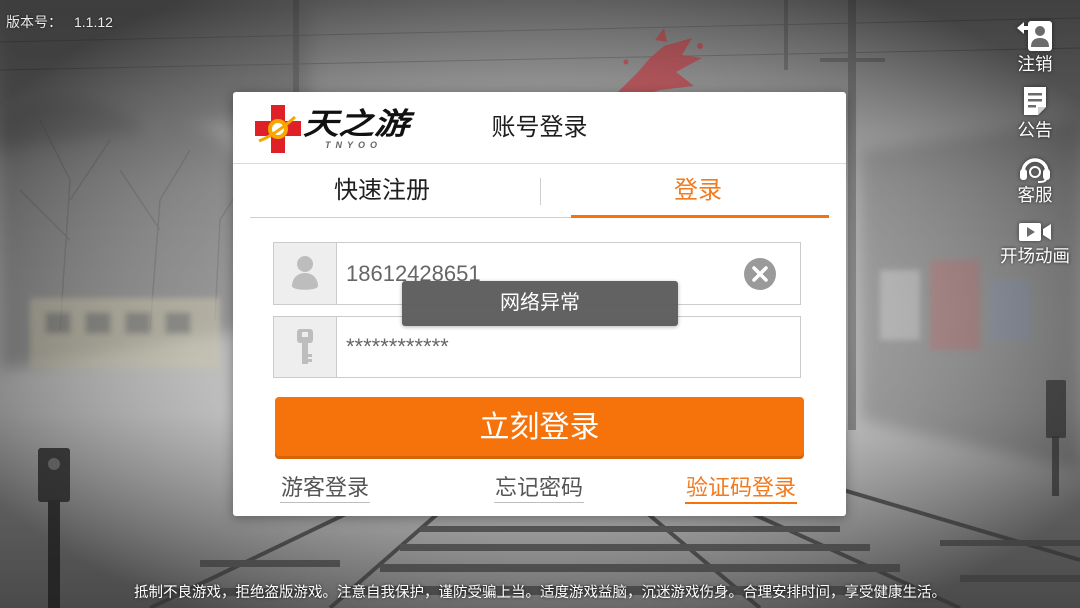 This screenshot has height=608, width=1080. What do you see at coordinates (1035, 232) in the screenshot?
I see `video-camera-icon` at bounding box center [1035, 232].